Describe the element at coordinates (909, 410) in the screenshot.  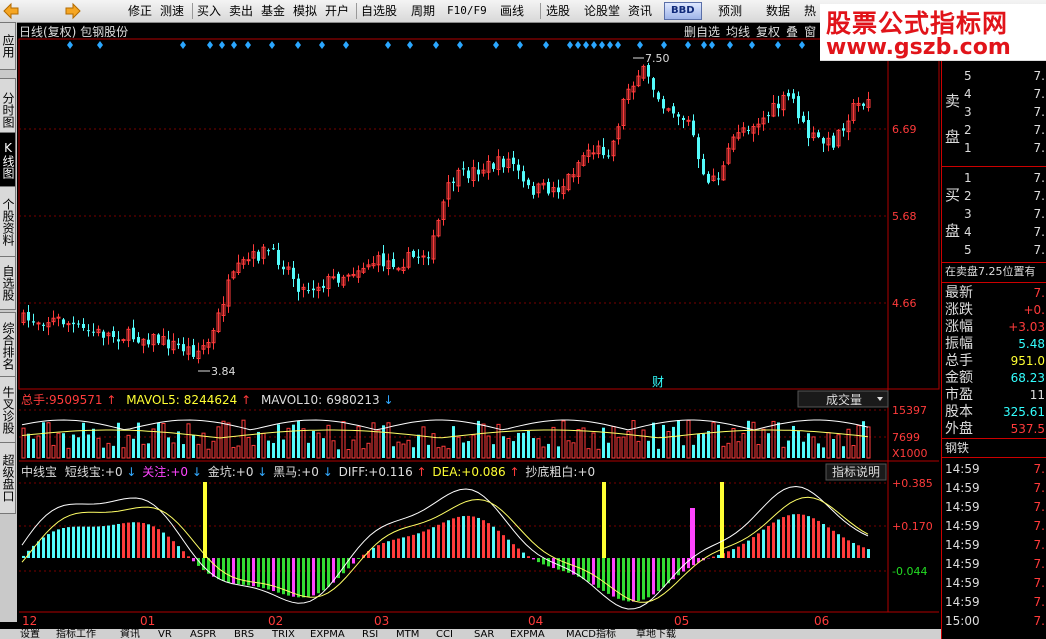
I see `volume-tick-high: 15397` at that location.